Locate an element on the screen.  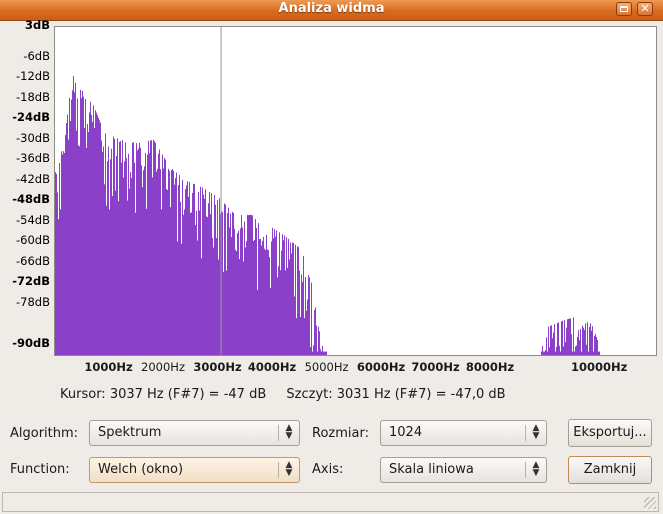
x-tick-label: 7000Hz is located at coordinates (435, 367).